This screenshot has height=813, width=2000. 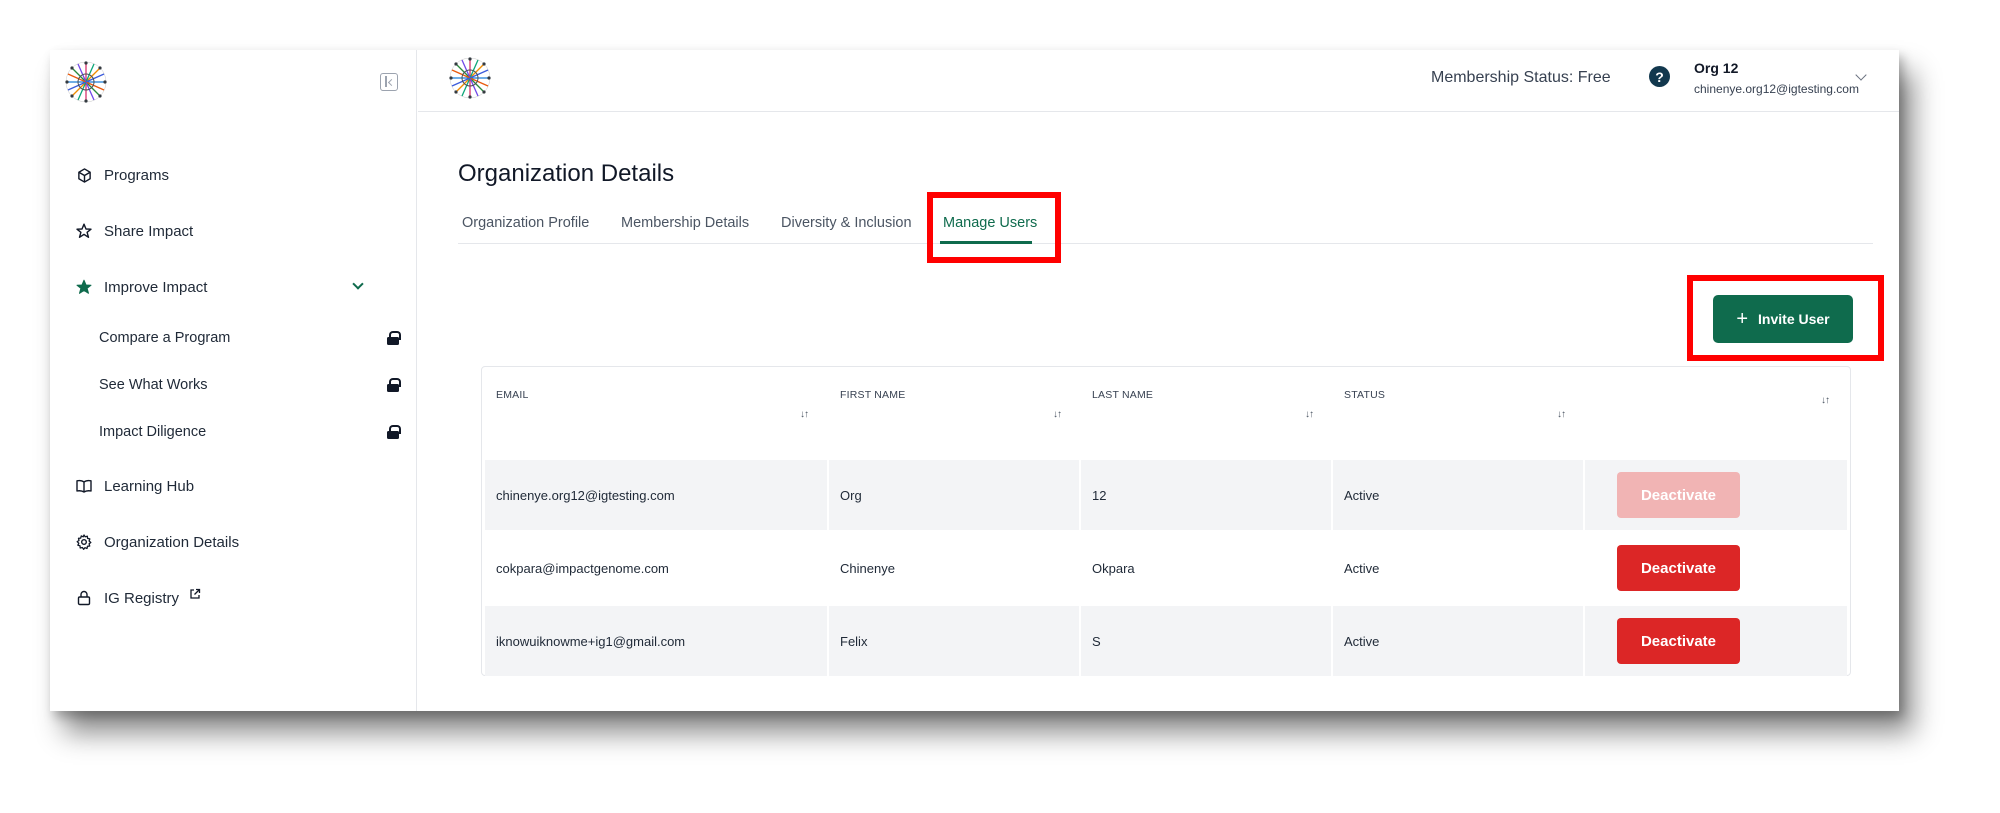 What do you see at coordinates (1659, 76) in the screenshot?
I see `help-icon: ?` at bounding box center [1659, 76].